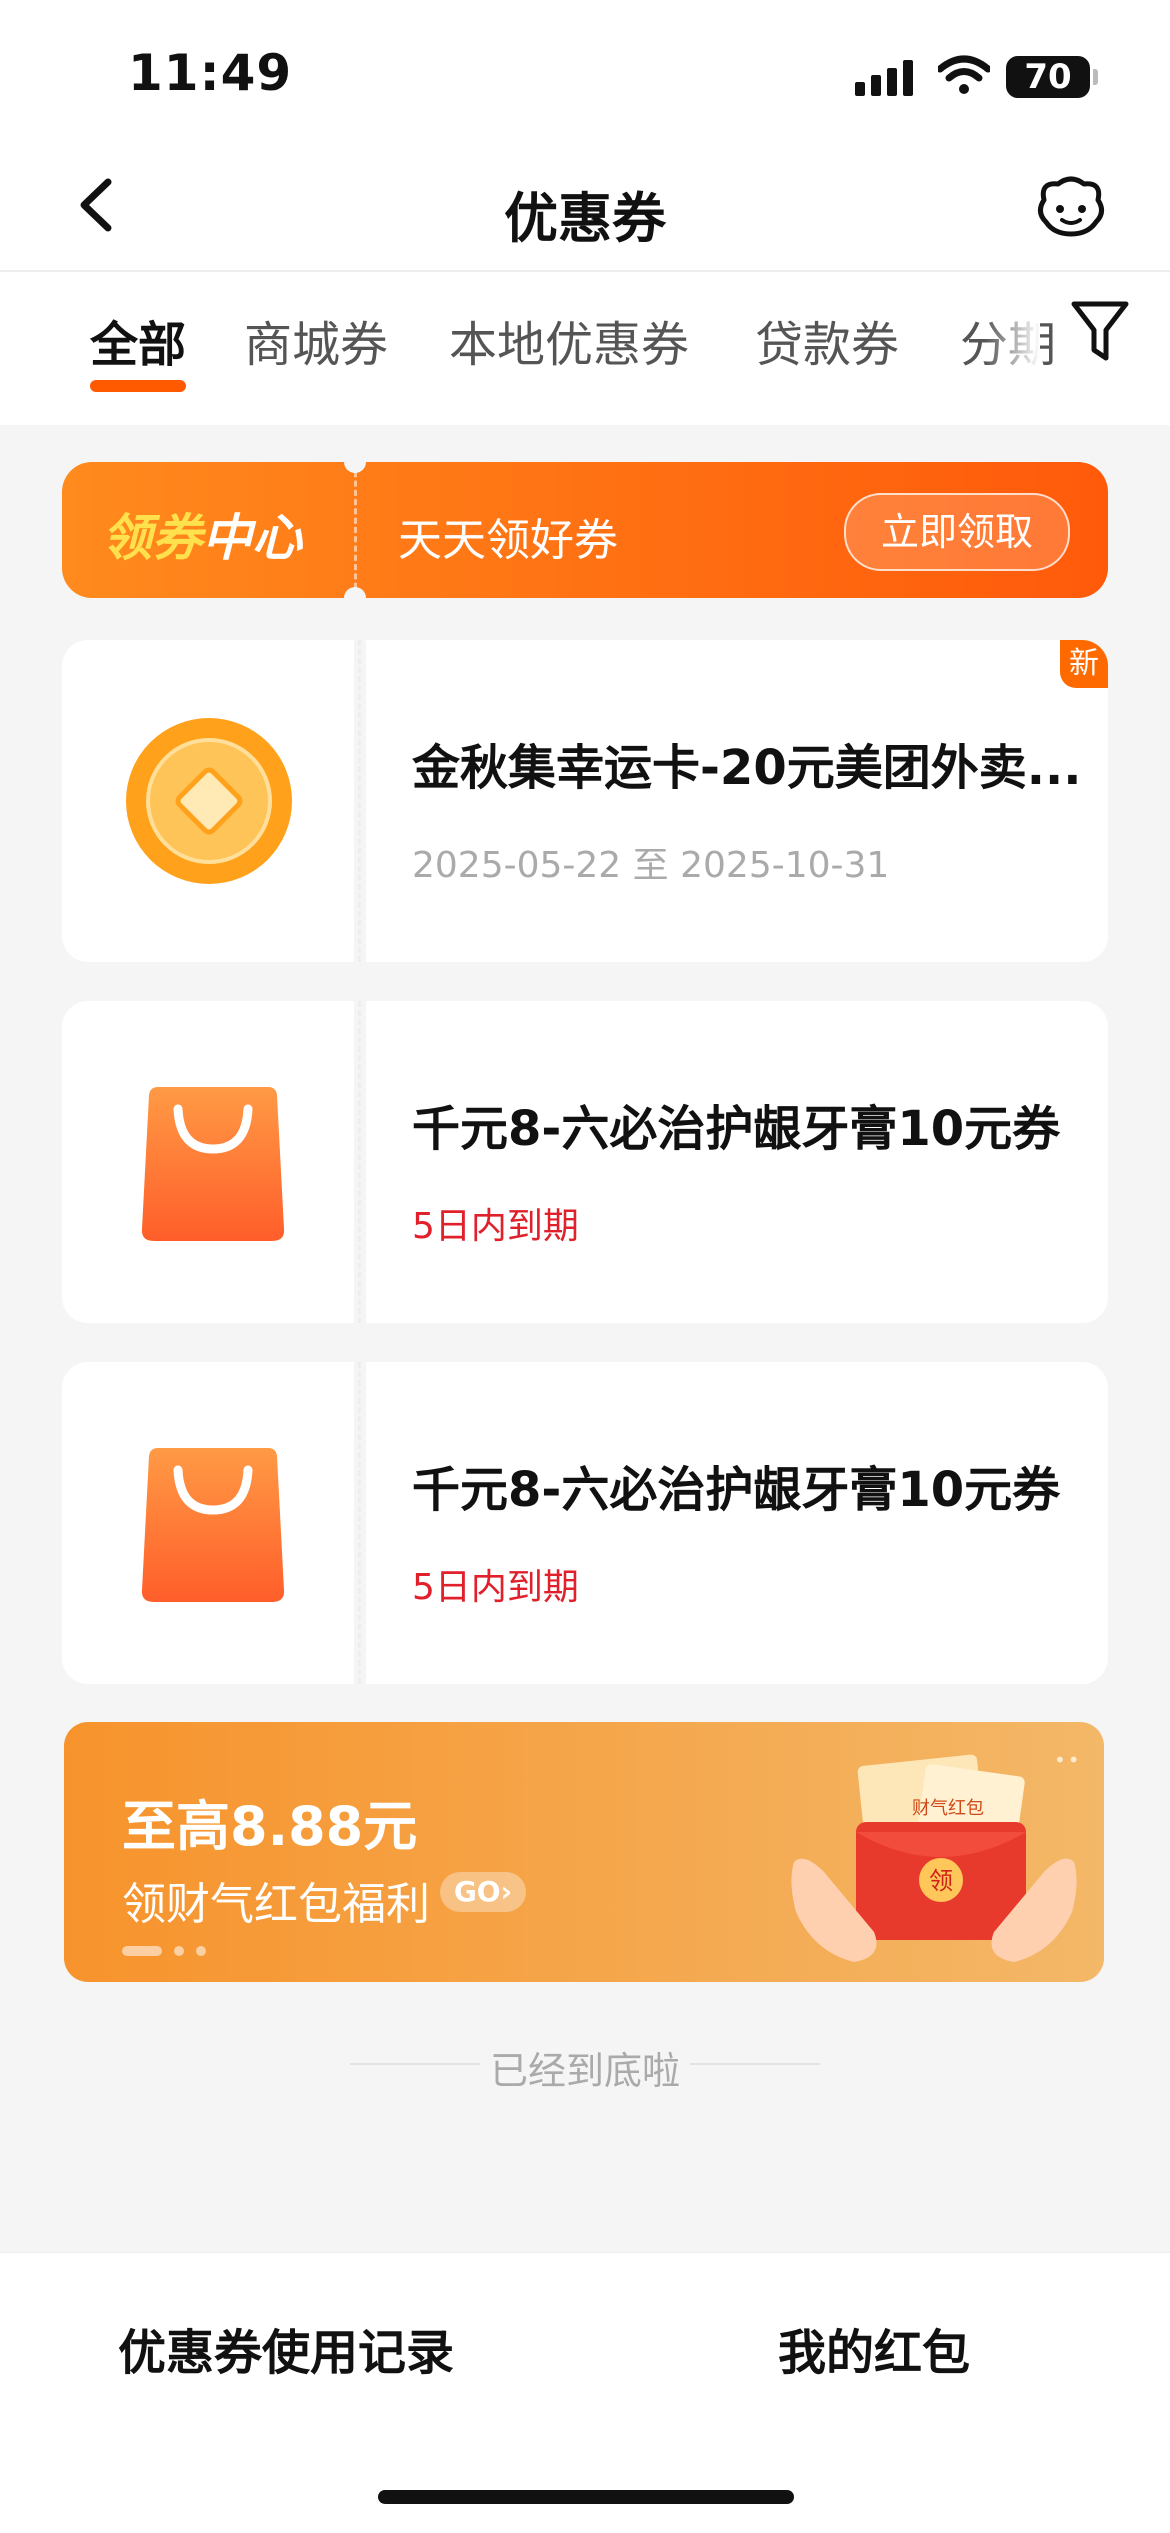 The width and height of the screenshot is (1170, 2533). I want to click on banner-notch-bottom, so click(355, 592).